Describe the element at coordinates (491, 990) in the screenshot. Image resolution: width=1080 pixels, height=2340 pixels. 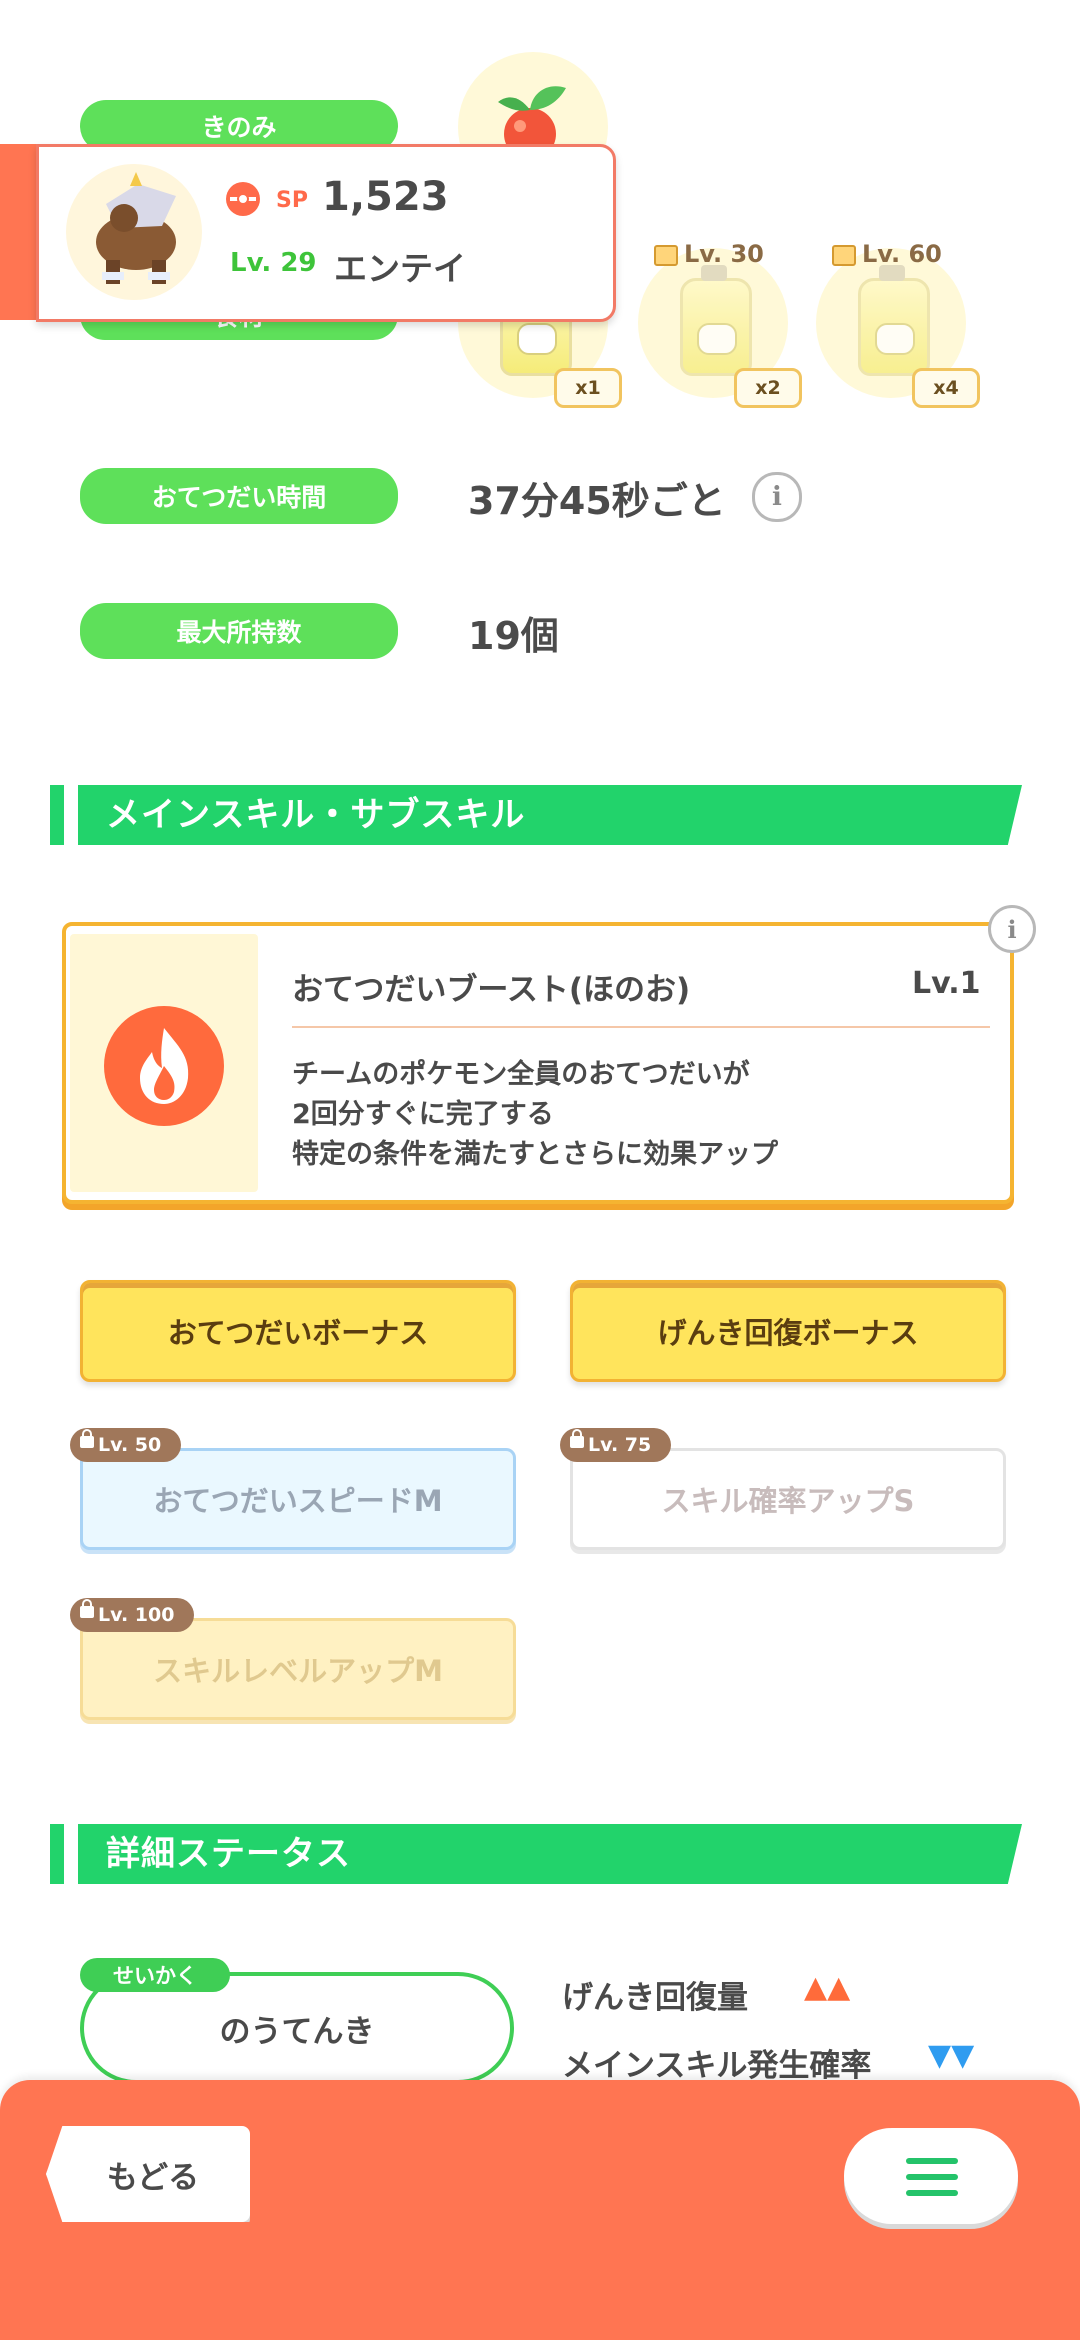
I see `skill-name: おてつだいブースト(ほのお)` at that location.